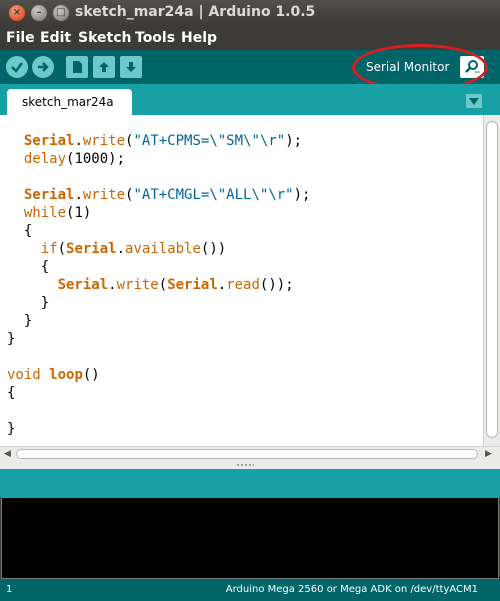 The width and height of the screenshot is (500, 601). I want to click on minimize-window-icon: –, so click(39, 13).